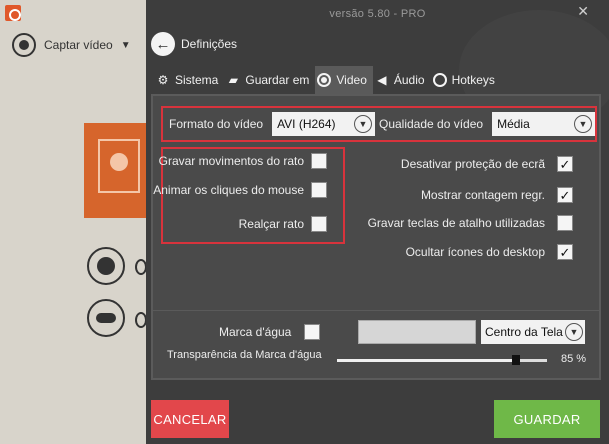  Describe the element at coordinates (583, 11) in the screenshot. I see `close-icon: ✕` at that location.